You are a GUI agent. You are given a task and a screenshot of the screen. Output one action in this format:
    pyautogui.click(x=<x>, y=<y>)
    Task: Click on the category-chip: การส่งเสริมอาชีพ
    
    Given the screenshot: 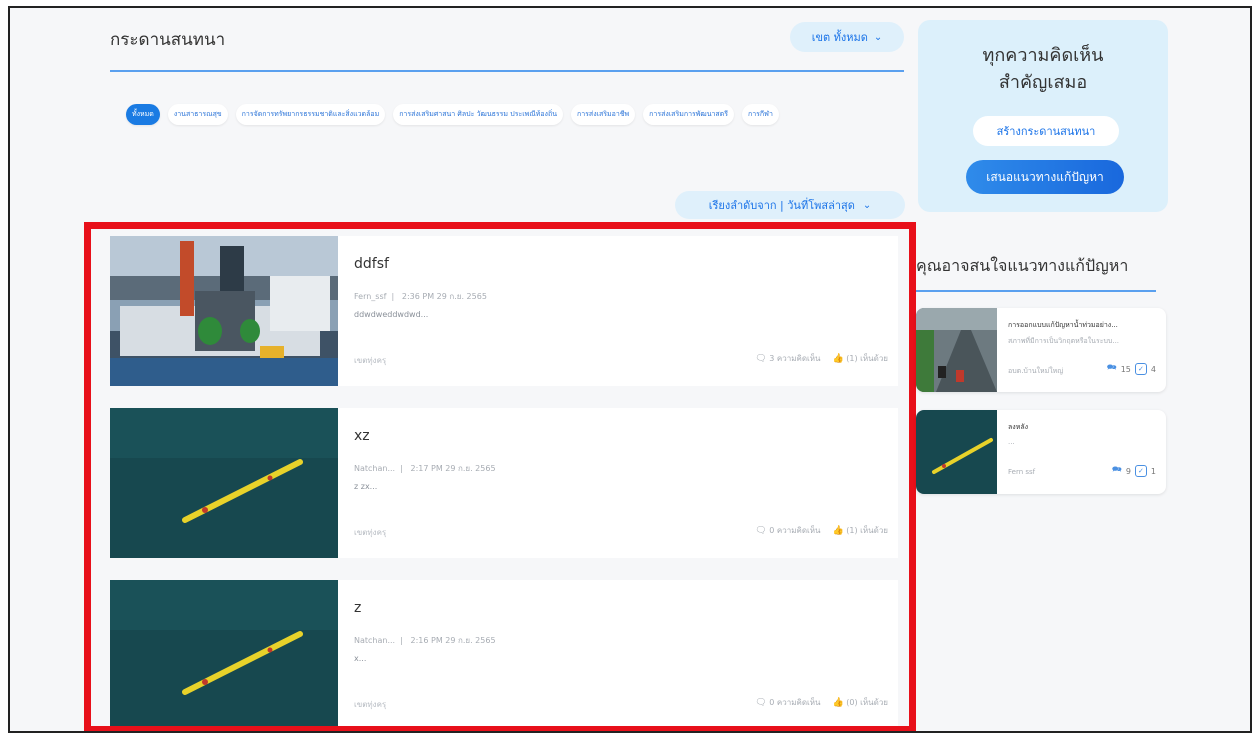 What is the action you would take?
    pyautogui.click(x=603, y=114)
    